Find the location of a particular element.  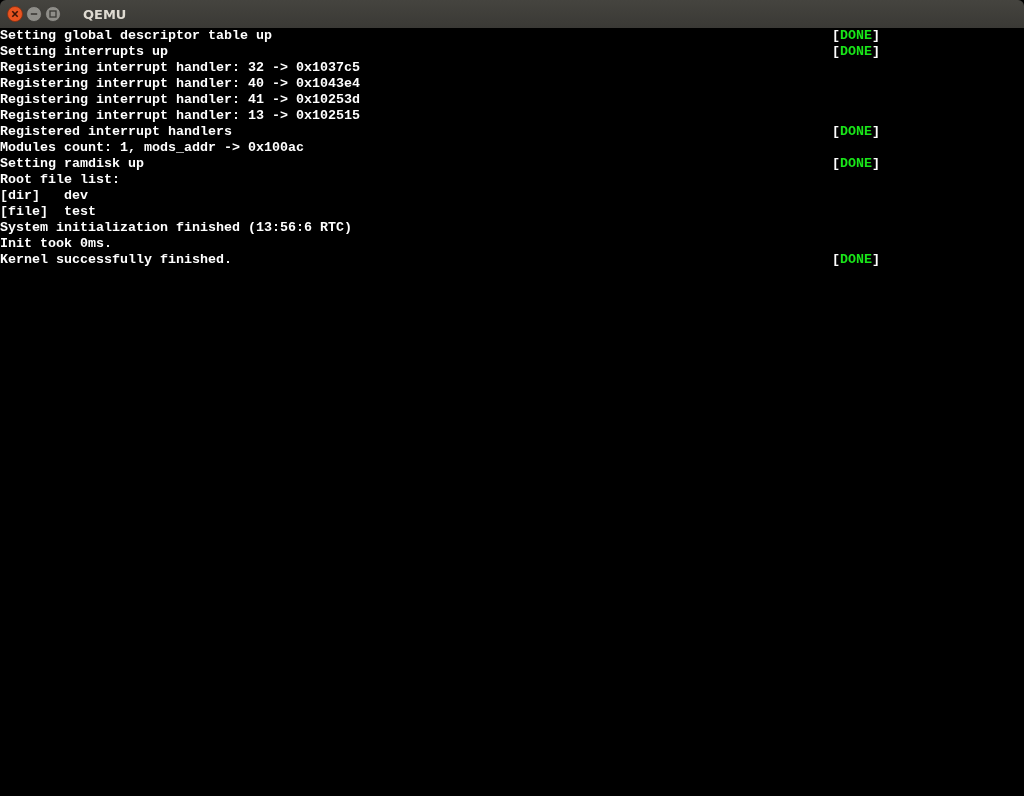

window-title: QEMU is located at coordinates (105, 14).